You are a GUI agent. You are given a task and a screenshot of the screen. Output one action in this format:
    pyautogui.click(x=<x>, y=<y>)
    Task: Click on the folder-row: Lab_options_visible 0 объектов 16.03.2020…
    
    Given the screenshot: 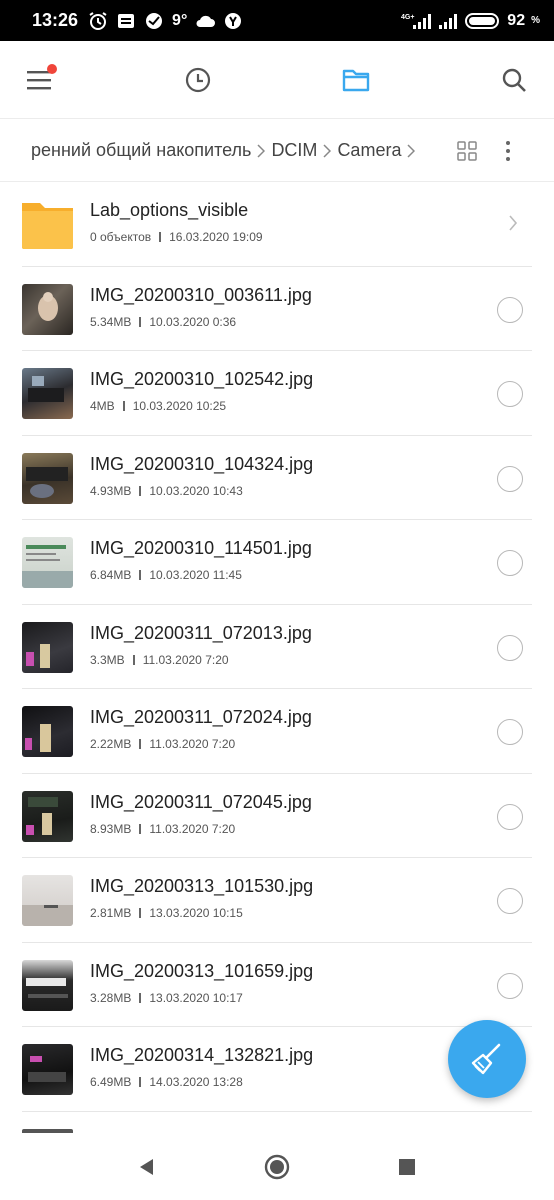 What is the action you would take?
    pyautogui.click(x=277, y=224)
    